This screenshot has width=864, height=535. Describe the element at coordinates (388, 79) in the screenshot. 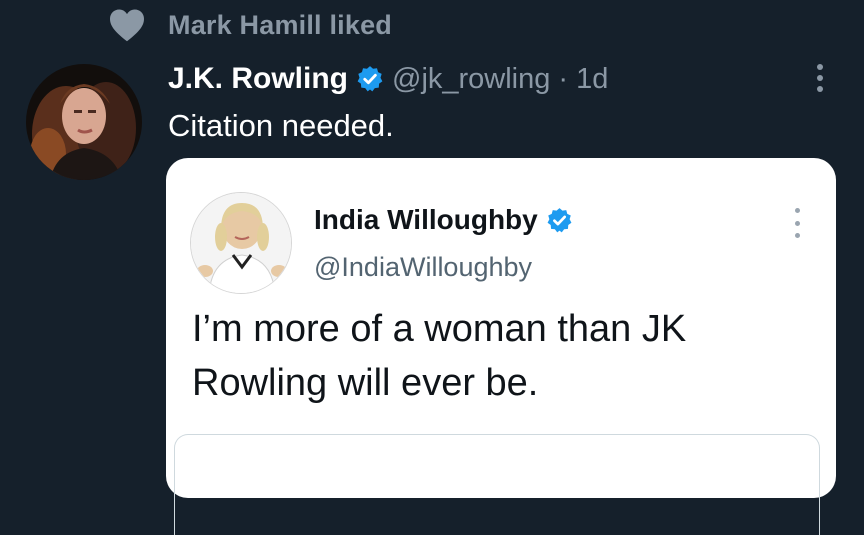

I see `tweet-header: J.K. Rowling @jk_rowling · 1d` at that location.